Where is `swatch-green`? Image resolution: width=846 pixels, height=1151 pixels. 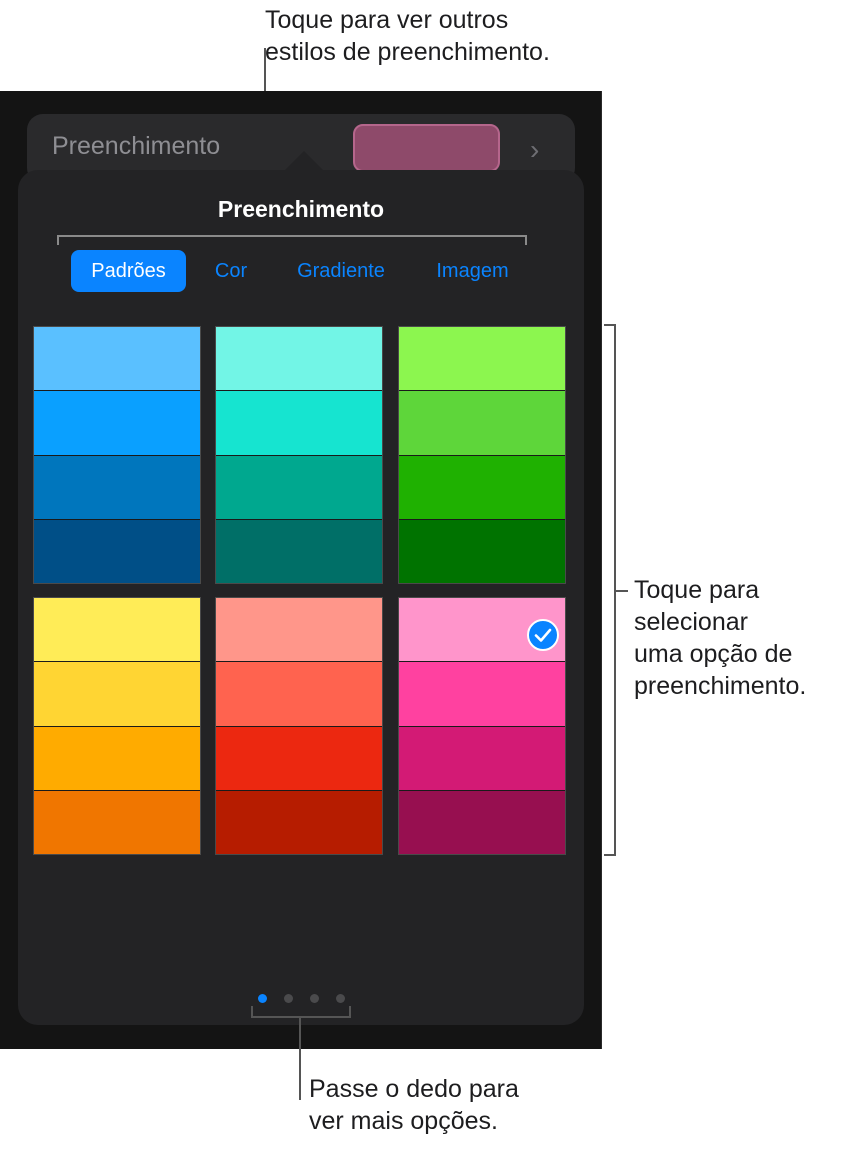 swatch-green is located at coordinates (482, 455).